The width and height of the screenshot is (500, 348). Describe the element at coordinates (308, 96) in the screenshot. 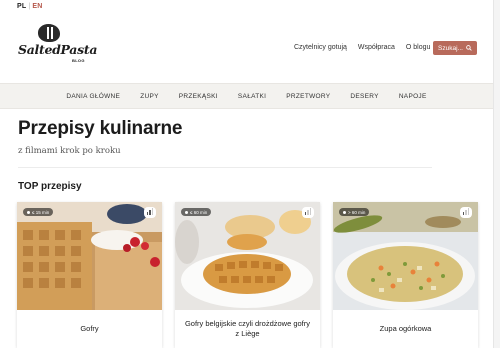

I see `category-przetwory: PRZETWORY` at that location.